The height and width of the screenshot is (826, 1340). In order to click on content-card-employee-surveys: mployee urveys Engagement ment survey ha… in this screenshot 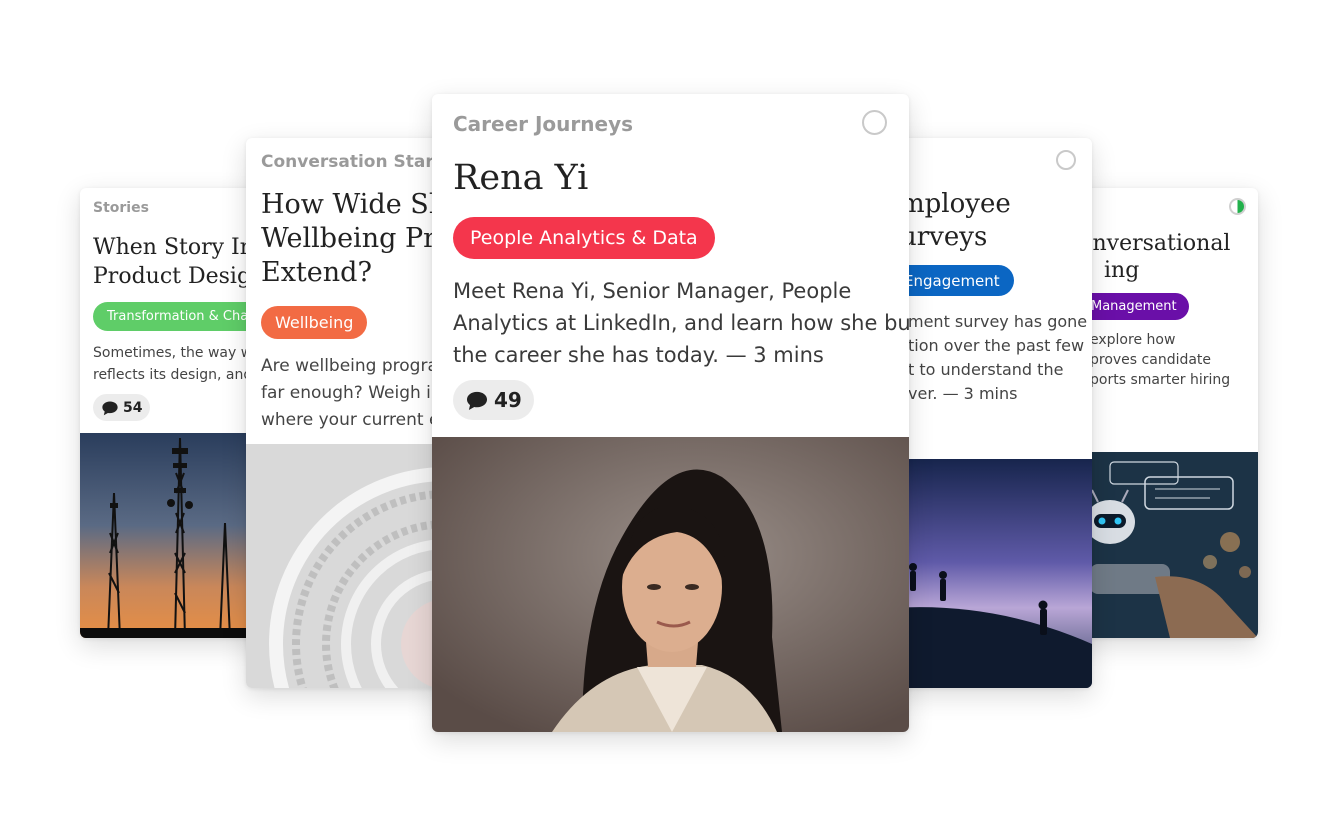, I will do `click(986, 413)`.